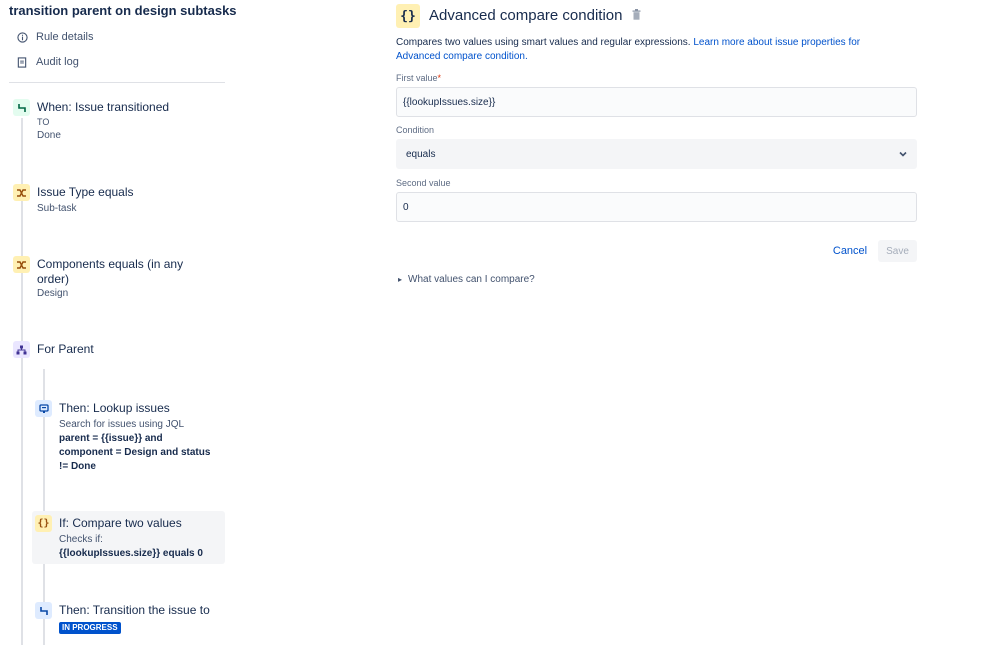  What do you see at coordinates (471, 279) in the screenshot?
I see `disclosure-label: What values can I compare?` at bounding box center [471, 279].